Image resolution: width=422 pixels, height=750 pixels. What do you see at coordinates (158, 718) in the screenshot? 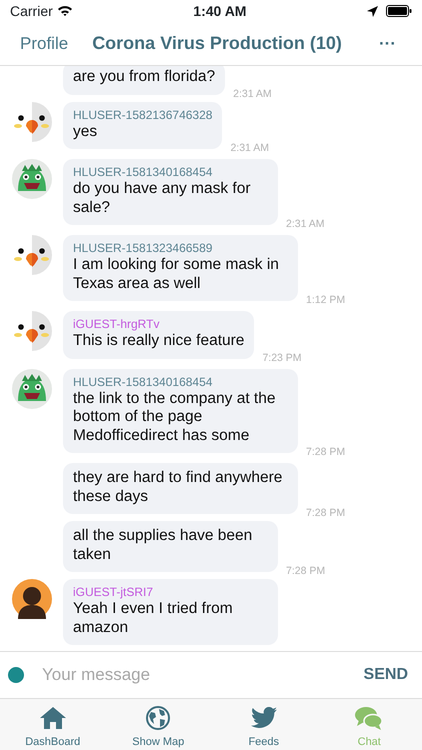
I see `globe-icon` at bounding box center [158, 718].